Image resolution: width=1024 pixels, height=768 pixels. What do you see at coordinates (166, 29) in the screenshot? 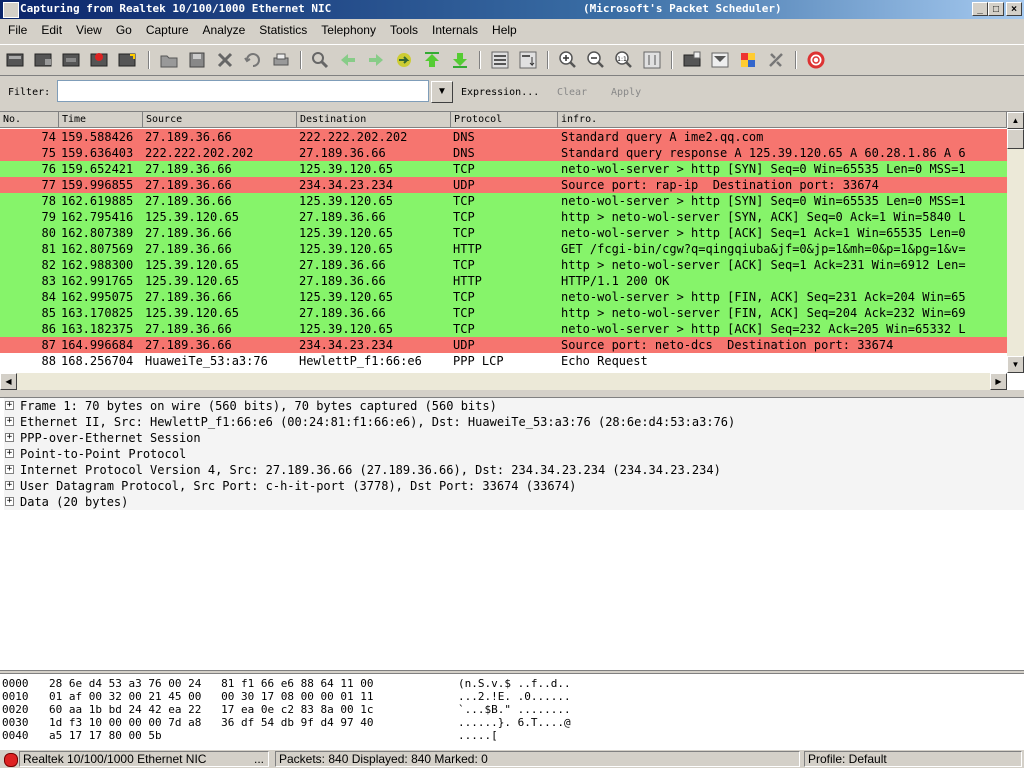
I see `menu-capture: Capture` at bounding box center [166, 29].